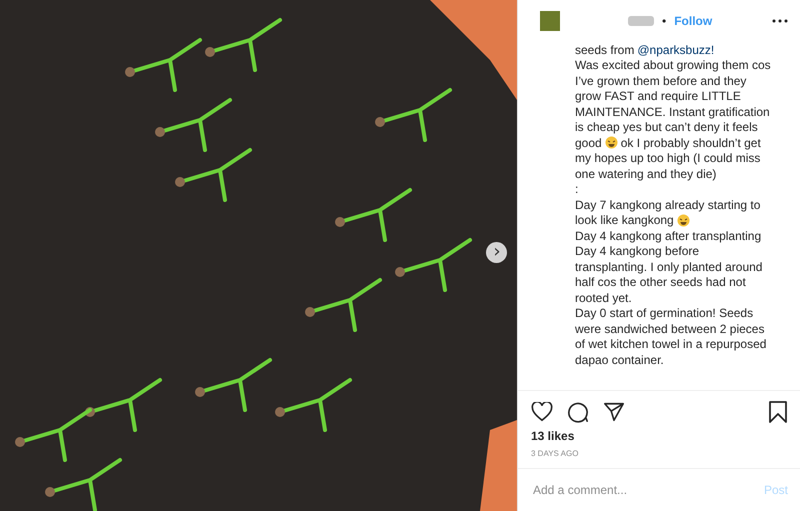 The image size is (800, 511). What do you see at coordinates (624, 220) in the screenshot?
I see `caption-text: look like kangkong` at bounding box center [624, 220].